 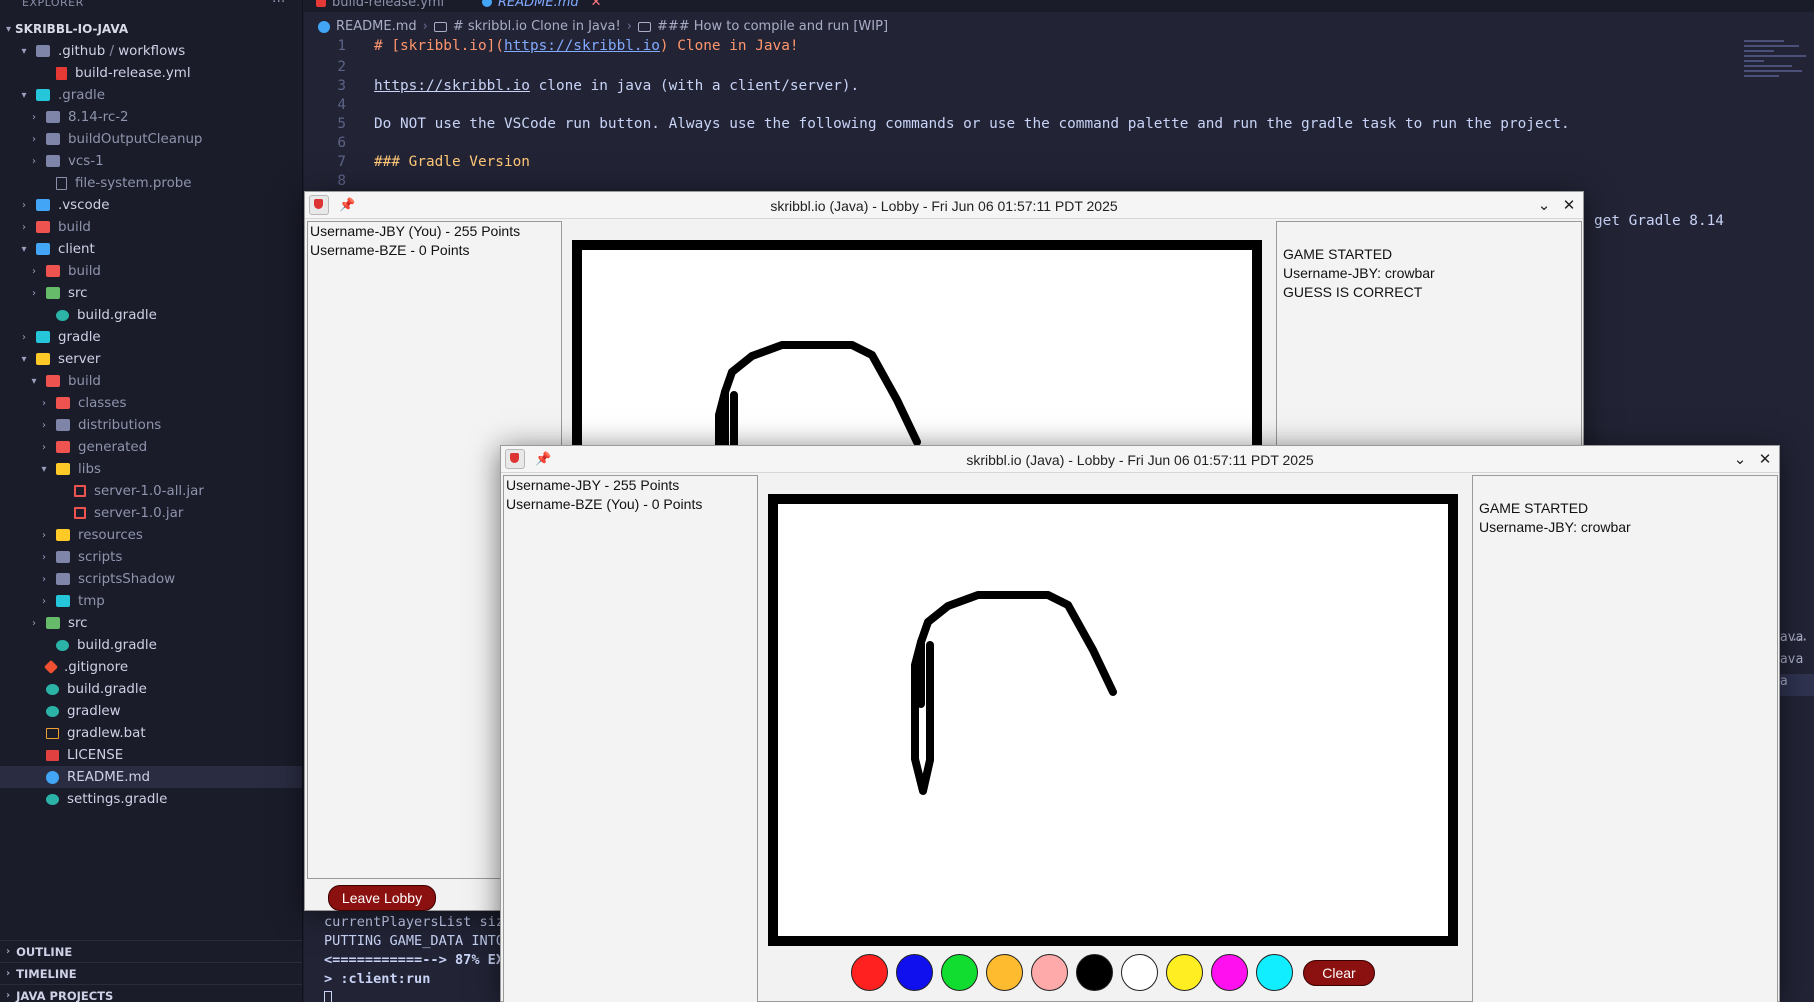 What do you see at coordinates (1555, 527) in the screenshot?
I see `chat-message: Username-JBY: crowbar` at bounding box center [1555, 527].